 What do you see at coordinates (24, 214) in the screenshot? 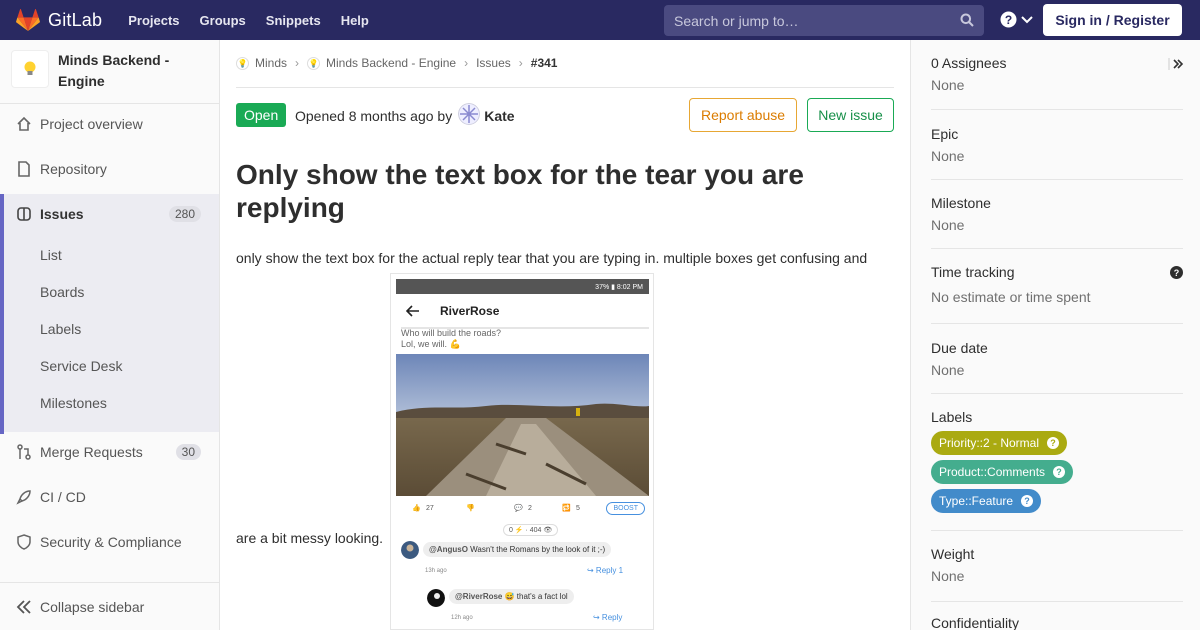
I see `issues-icon` at bounding box center [24, 214].